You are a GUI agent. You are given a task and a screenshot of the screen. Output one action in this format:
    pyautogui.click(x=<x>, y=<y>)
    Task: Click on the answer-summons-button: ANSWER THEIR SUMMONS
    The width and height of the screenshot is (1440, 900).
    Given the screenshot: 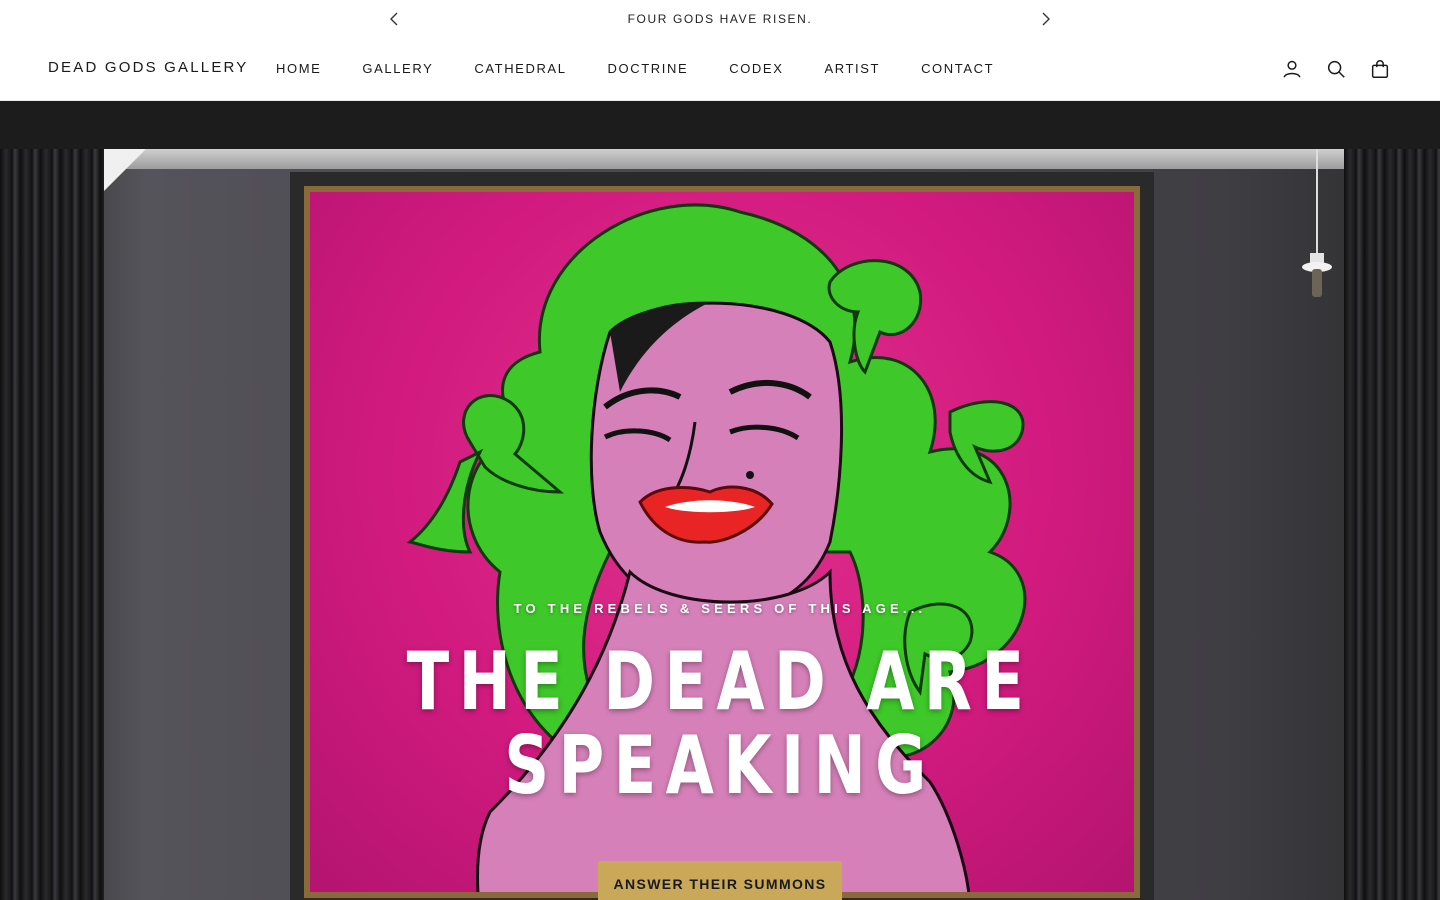 What is the action you would take?
    pyautogui.click(x=720, y=880)
    